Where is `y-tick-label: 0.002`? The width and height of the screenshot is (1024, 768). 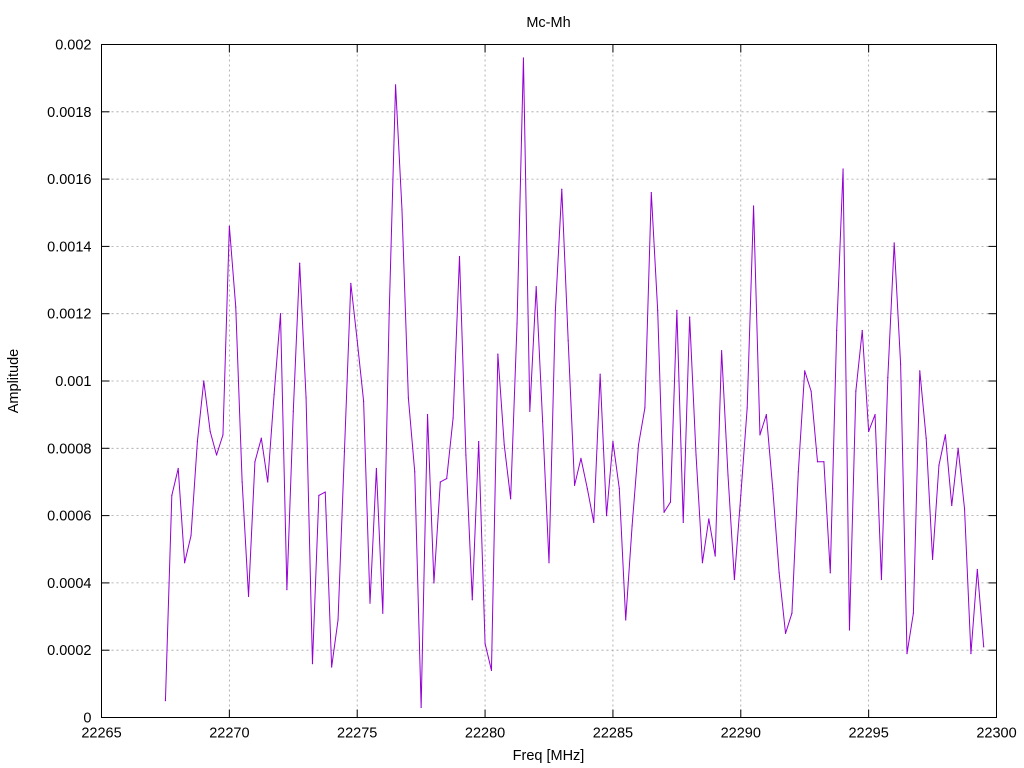
y-tick-label: 0.002 is located at coordinates (73, 46).